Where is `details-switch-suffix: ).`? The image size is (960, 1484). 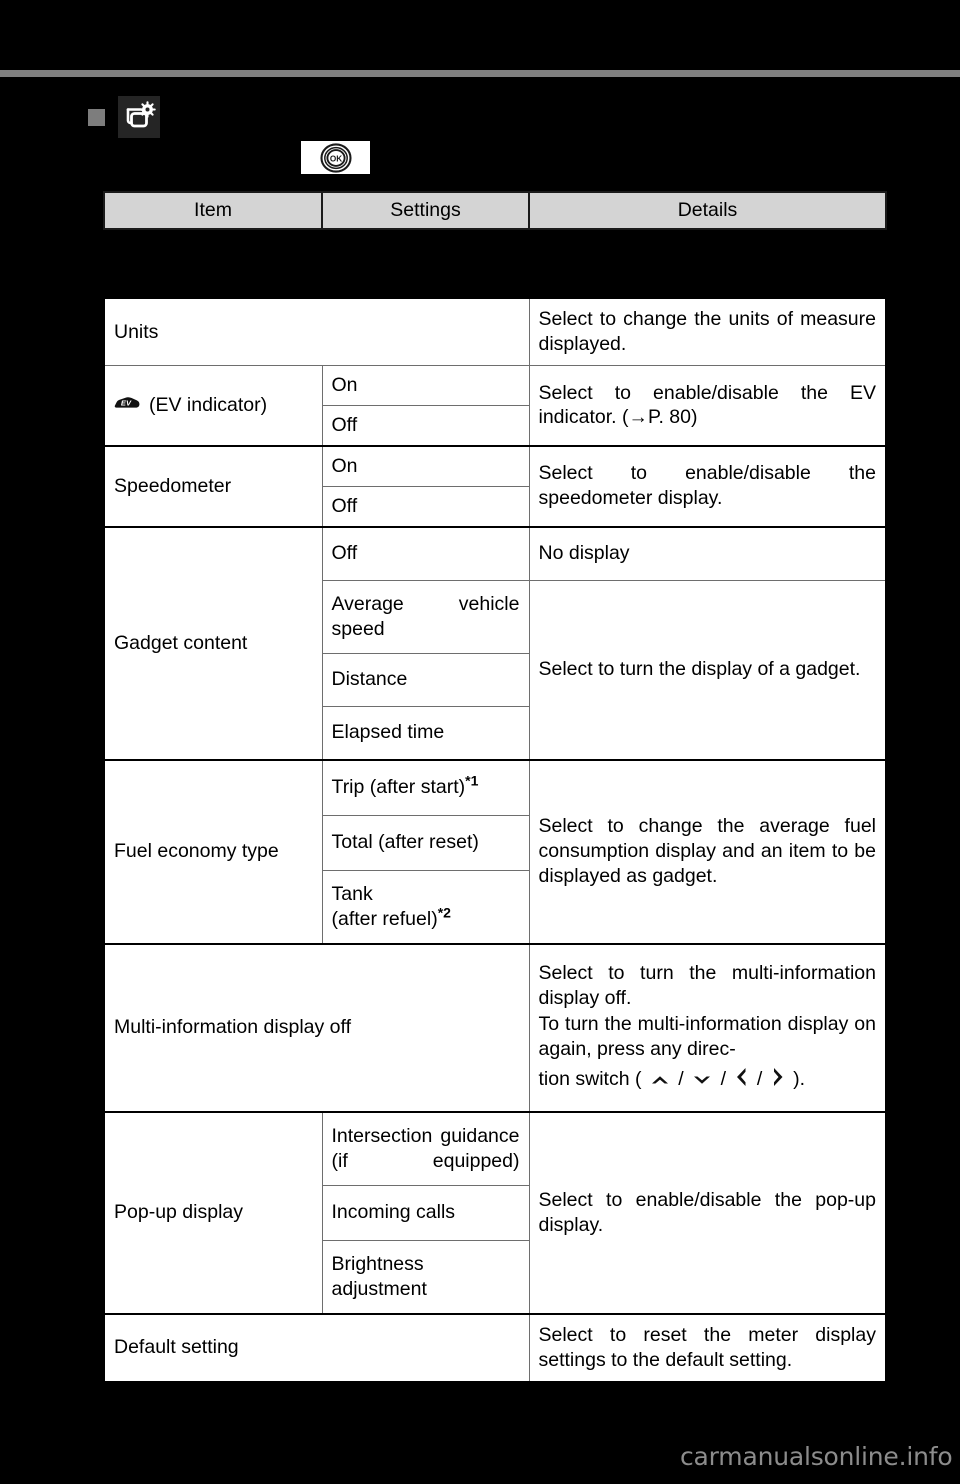 details-switch-suffix: ). is located at coordinates (799, 1078).